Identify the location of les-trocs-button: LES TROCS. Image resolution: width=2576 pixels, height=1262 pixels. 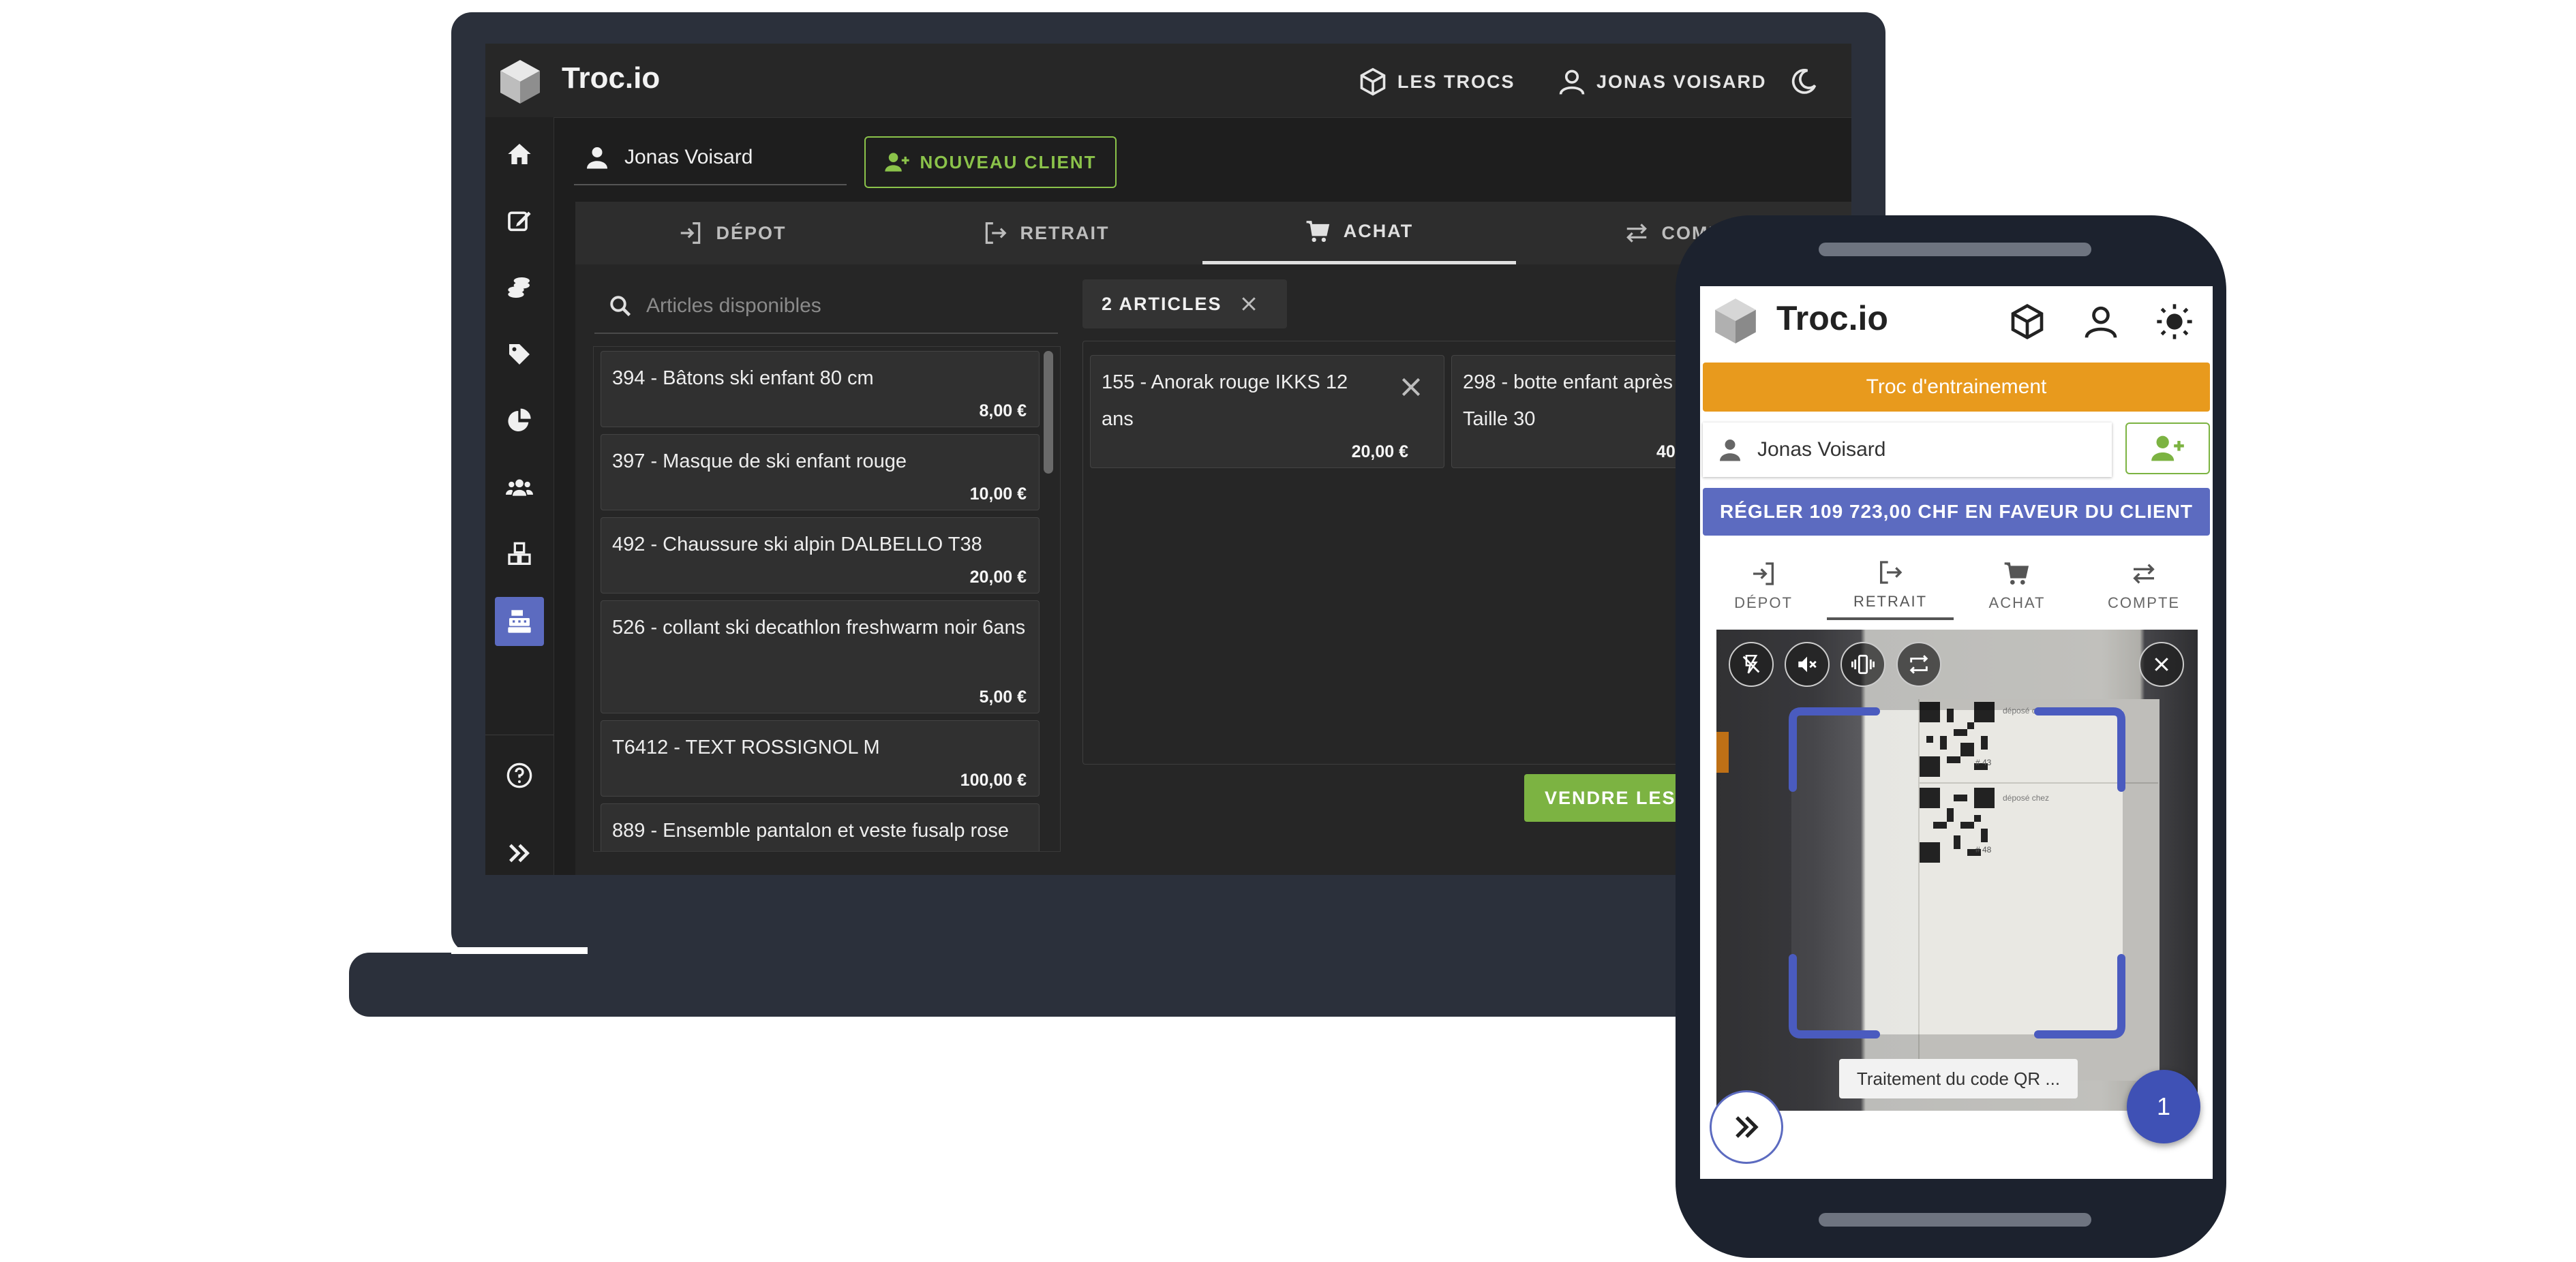
(1437, 82).